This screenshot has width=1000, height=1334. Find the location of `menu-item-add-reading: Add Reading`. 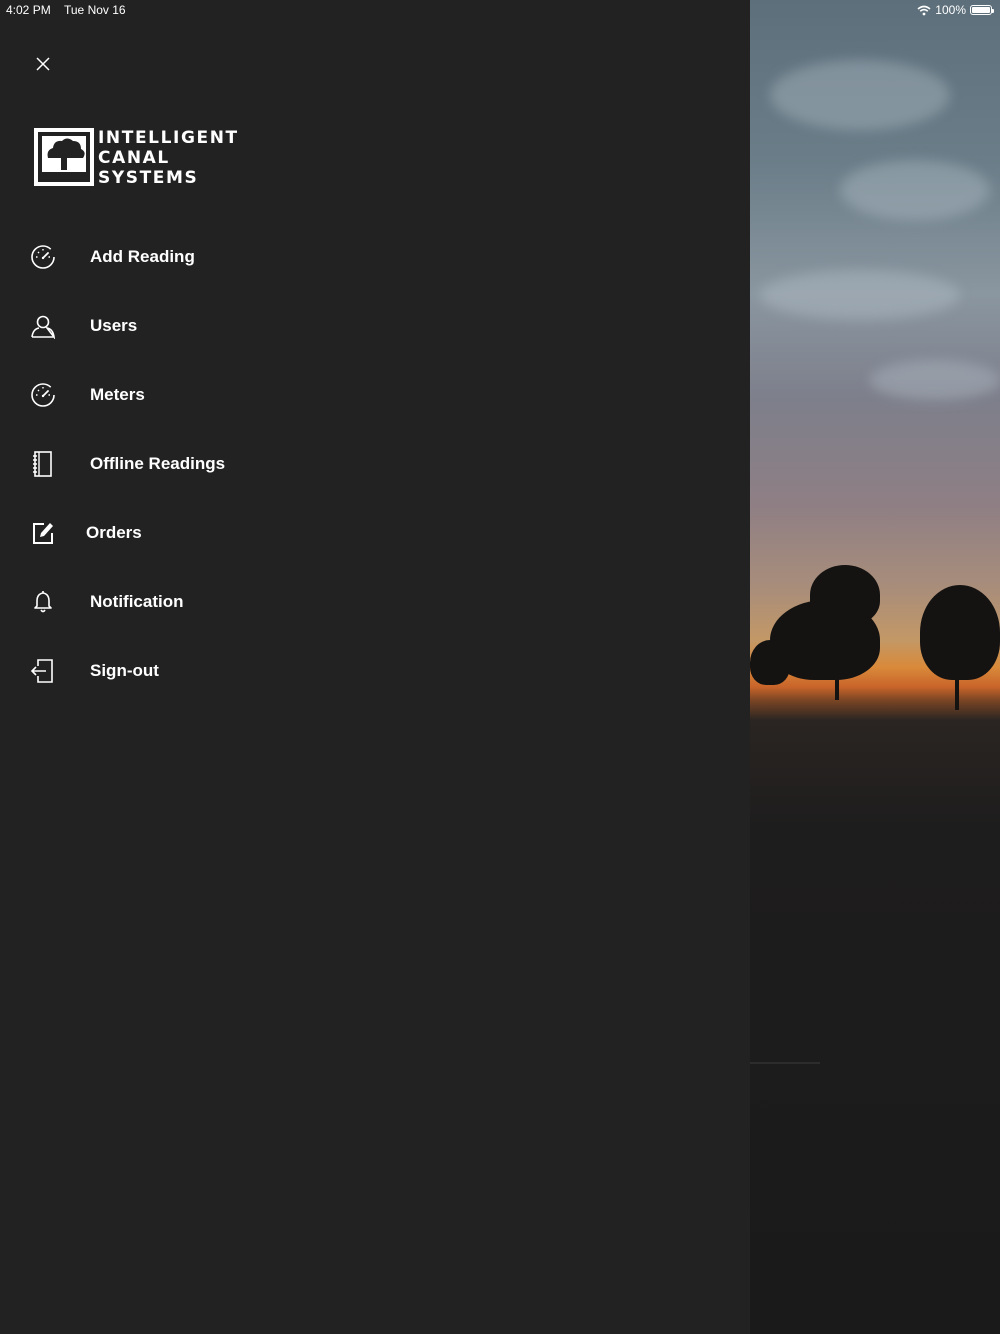

menu-item-add-reading: Add Reading is located at coordinates (375, 256).